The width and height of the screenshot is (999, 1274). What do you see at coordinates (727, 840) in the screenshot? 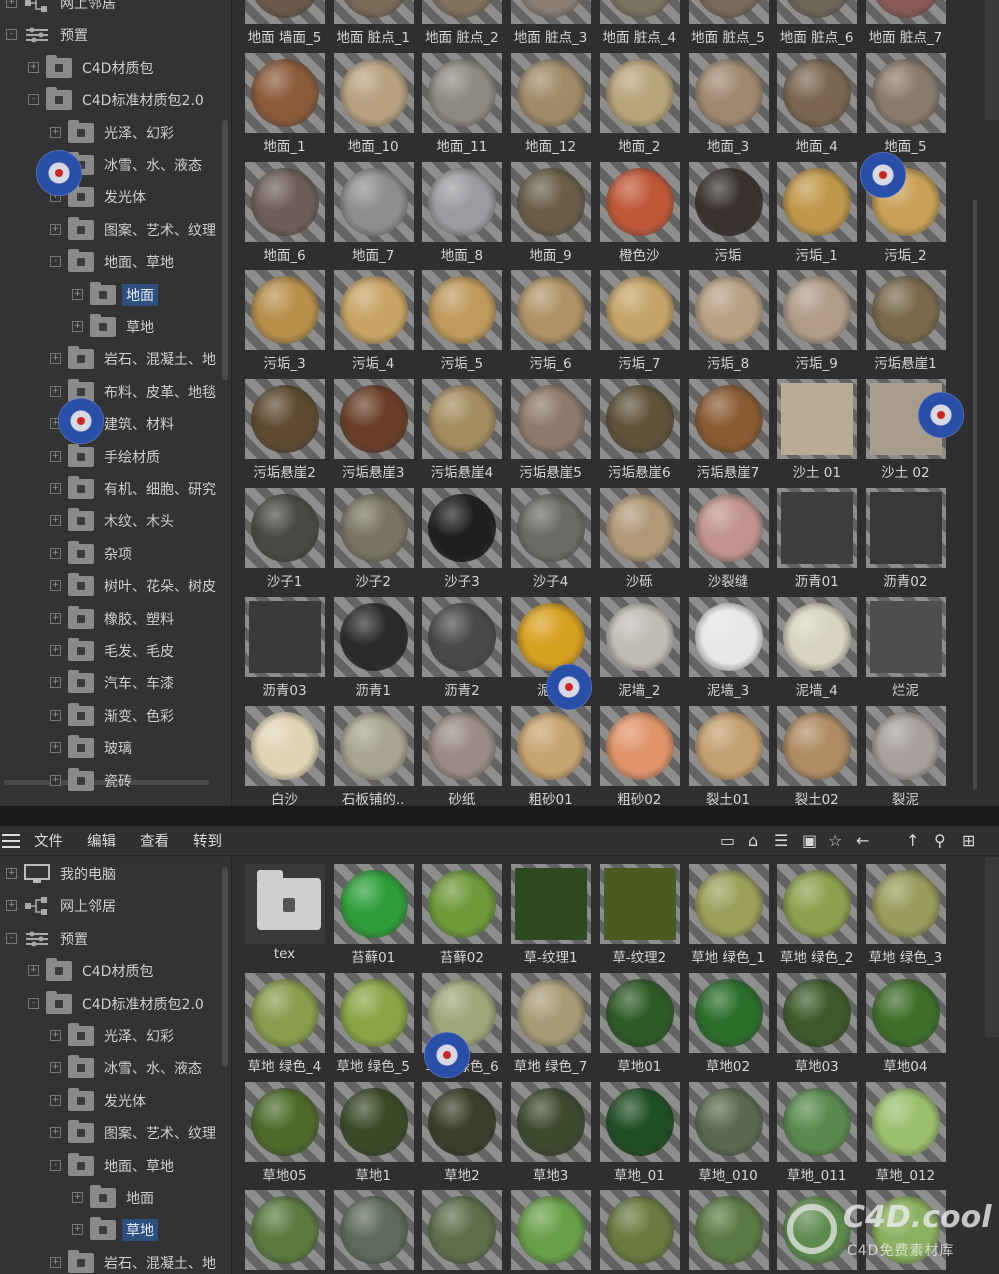
I see `minimize-icon: ▭` at bounding box center [727, 840].